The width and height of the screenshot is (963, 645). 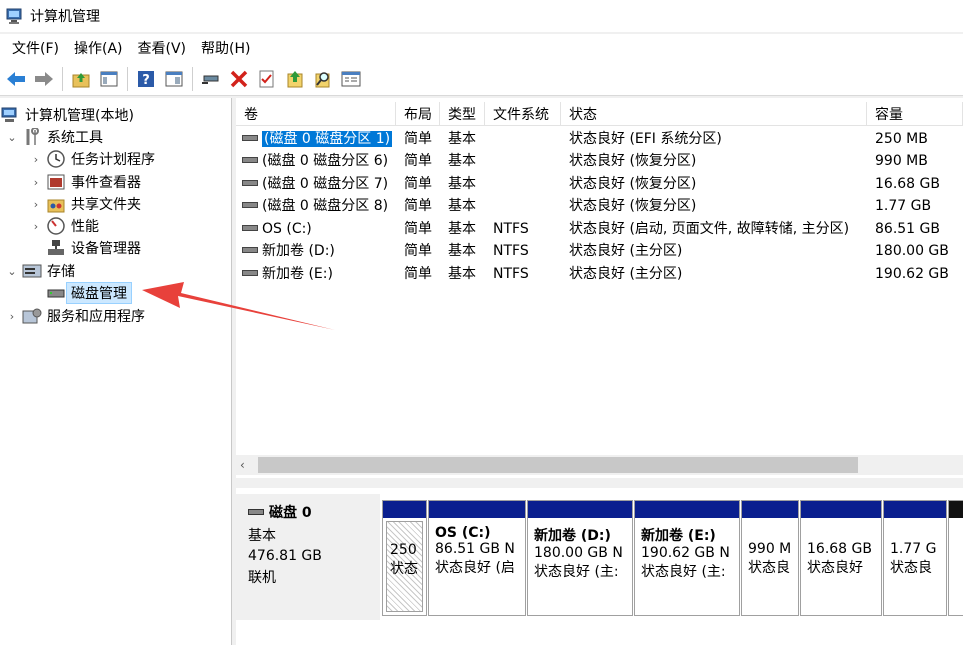 I want to click on partition-recovery-6: 990 M 状态良, so click(x=770, y=558).